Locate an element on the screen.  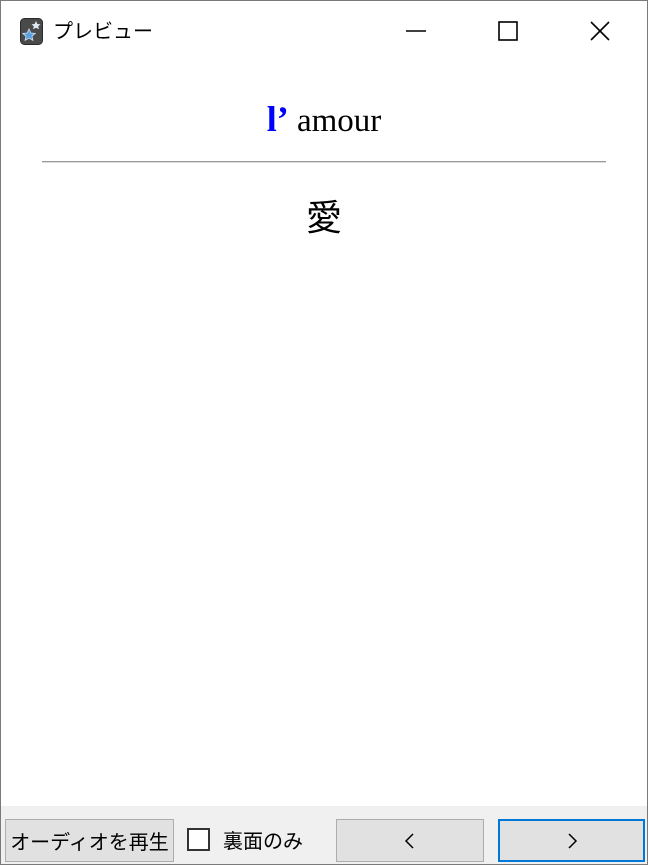
card-front: l’ amour is located at coordinates (324, 120).